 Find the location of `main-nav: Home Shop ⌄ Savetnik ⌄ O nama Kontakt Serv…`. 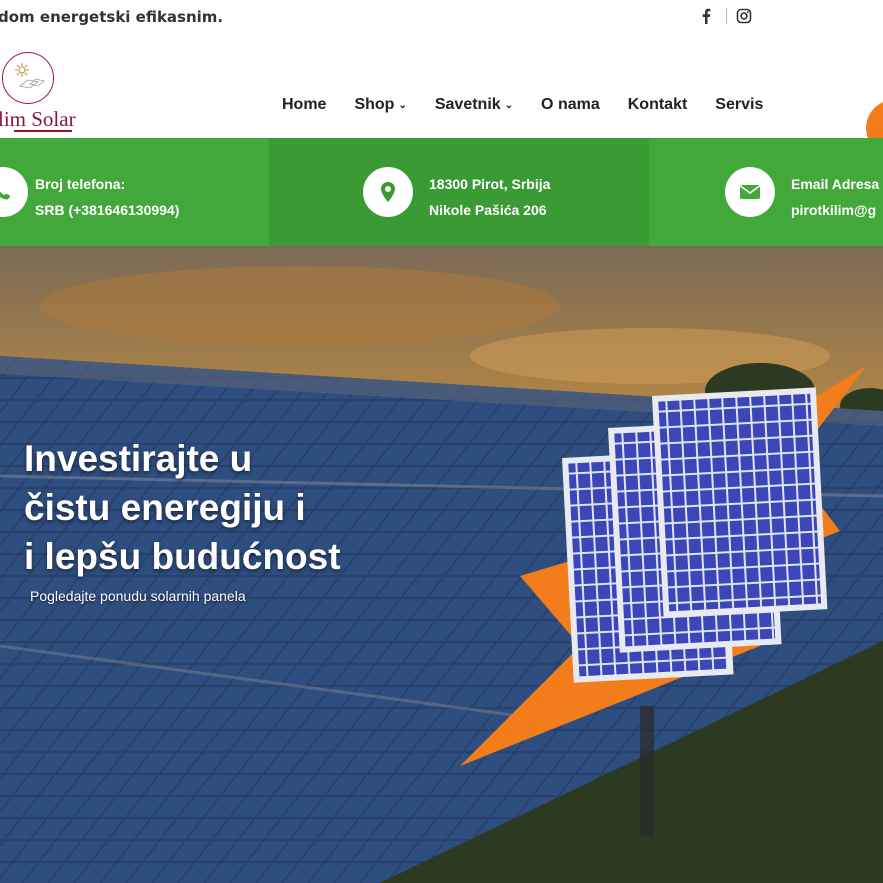

main-nav: Home Shop ⌄ Savetnik ⌄ O nama Kontakt Serv… is located at coordinates (536, 105).